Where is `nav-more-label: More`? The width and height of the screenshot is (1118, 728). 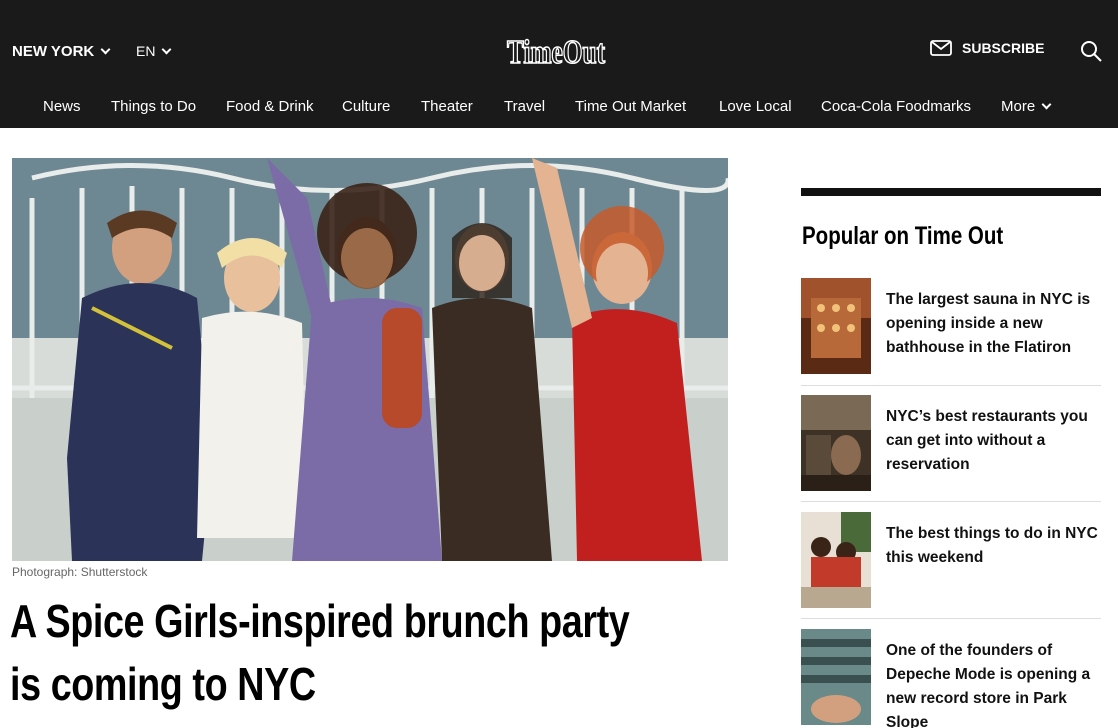 nav-more-label: More is located at coordinates (1018, 106).